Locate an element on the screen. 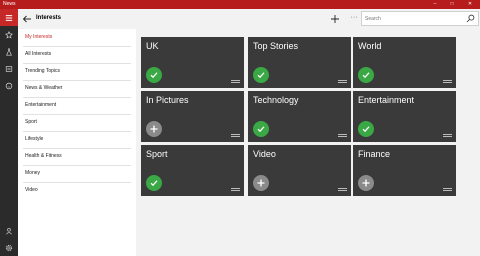  smiley-icon is located at coordinates (9, 85).